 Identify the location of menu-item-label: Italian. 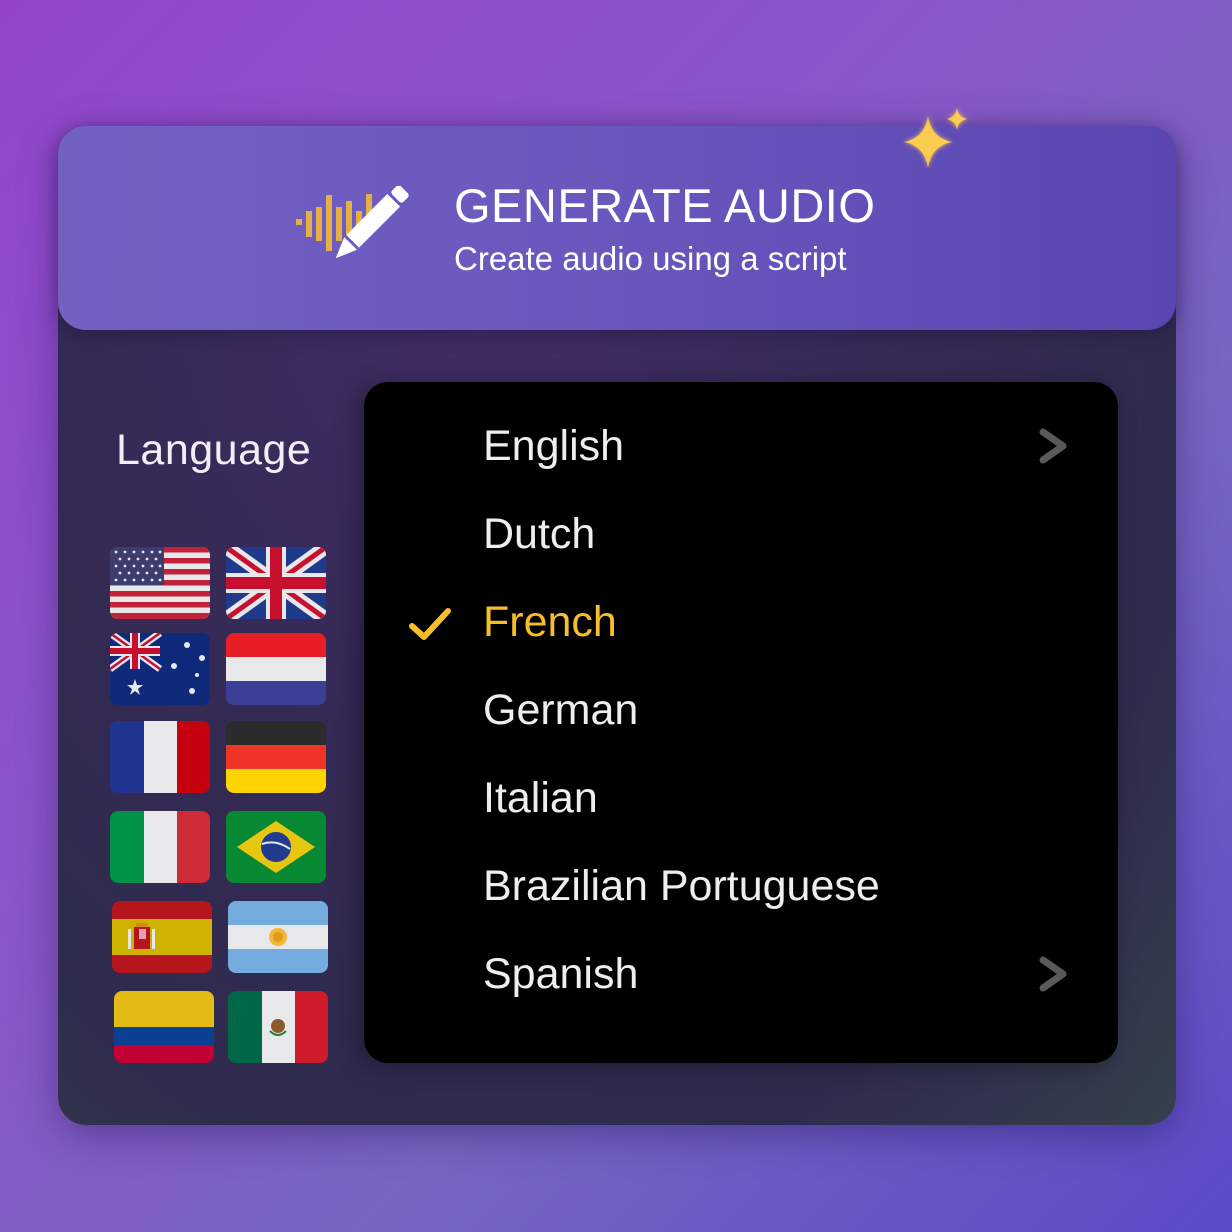
(540, 798).